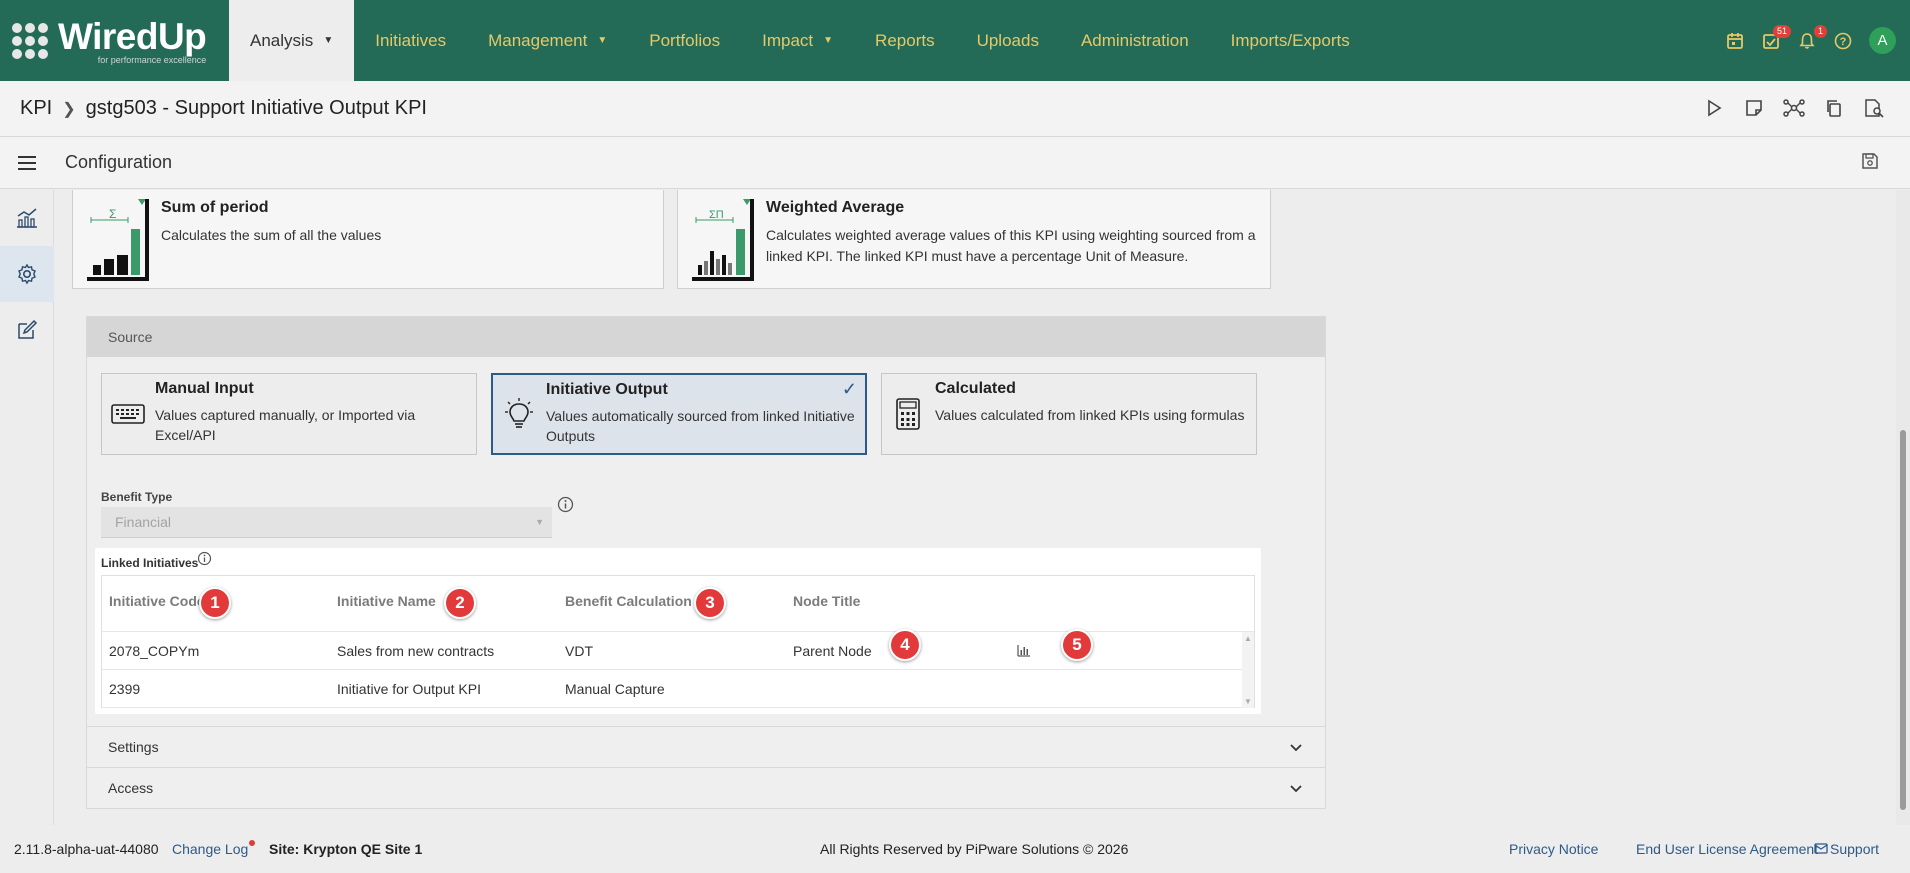 This screenshot has height=873, width=1910. I want to click on cell-benefit-calculation: Manual Capture, so click(615, 689).